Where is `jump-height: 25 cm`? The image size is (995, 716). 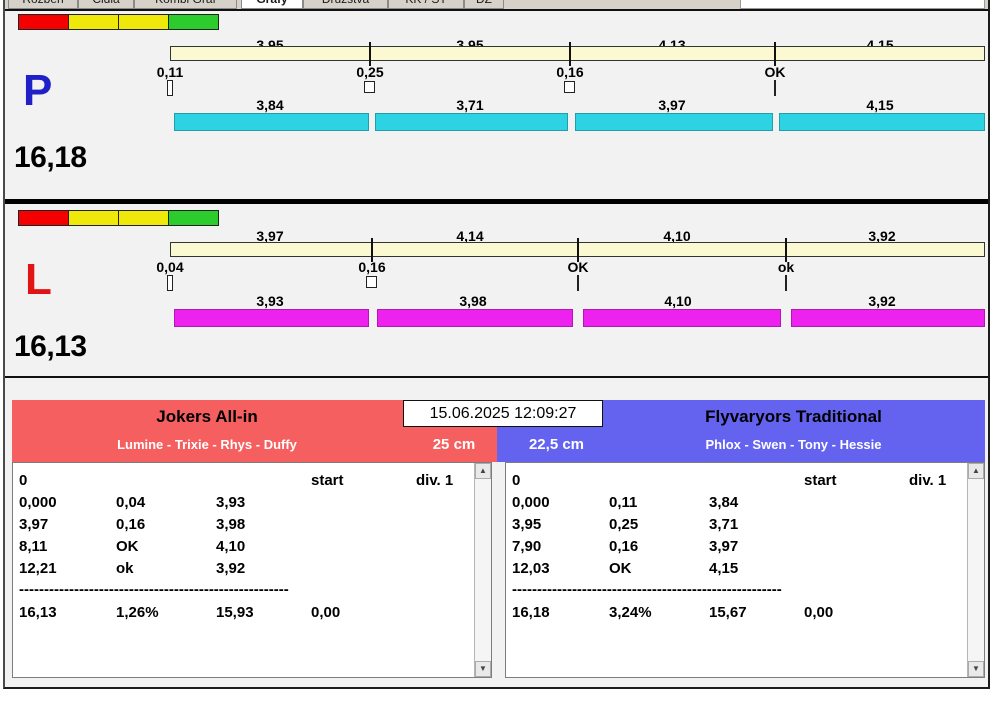 jump-height: 25 cm is located at coordinates (454, 444).